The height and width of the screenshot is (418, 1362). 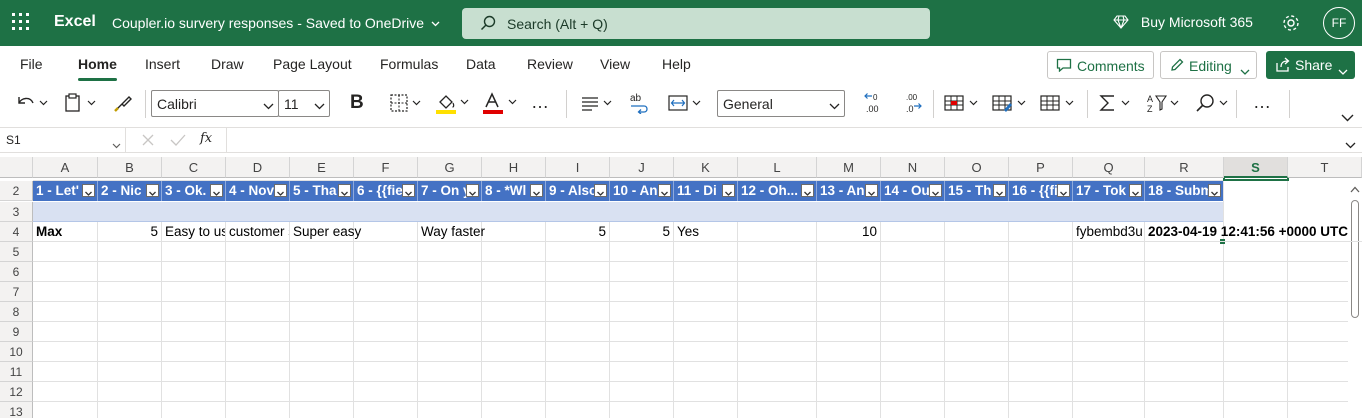 What do you see at coordinates (16, 167) in the screenshot?
I see `select-all-corner` at bounding box center [16, 167].